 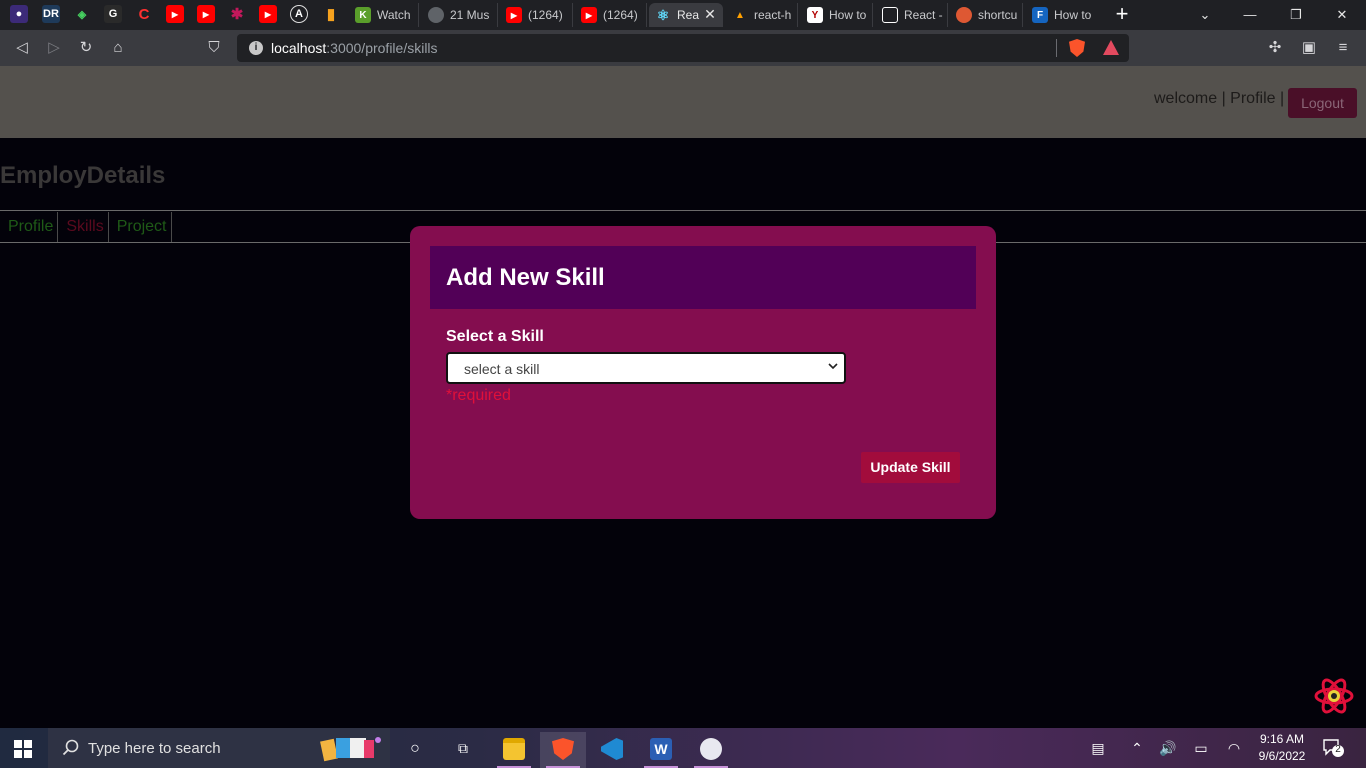 I want to click on nav-tab-profile: Profile, so click(x=29, y=227).